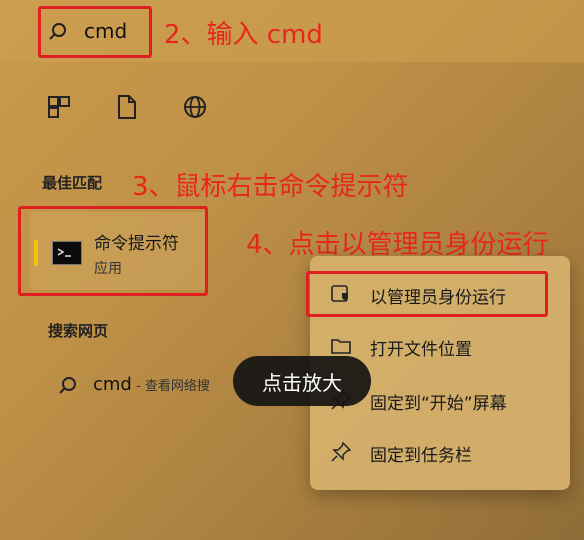 Image resolution: width=584 pixels, height=540 pixels. Describe the element at coordinates (170, 386) in the screenshot. I see `web-search-suffix: - 查看网络搜` at that location.